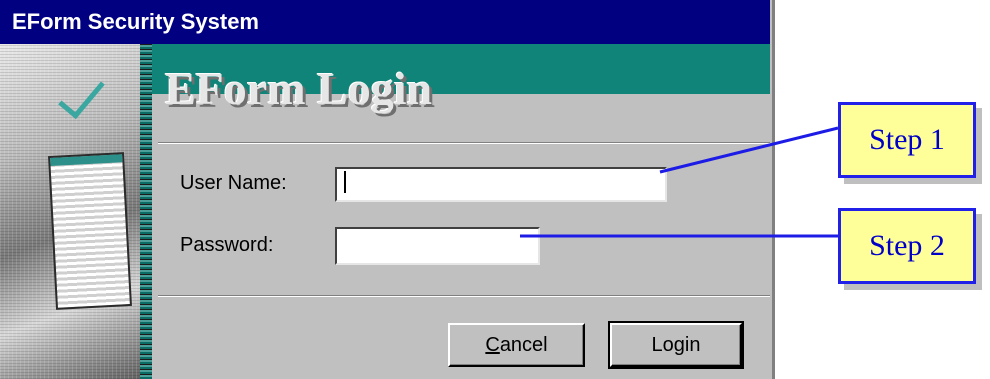 This screenshot has height=379, width=990. I want to click on cancel-button: Cancel, so click(516, 345).